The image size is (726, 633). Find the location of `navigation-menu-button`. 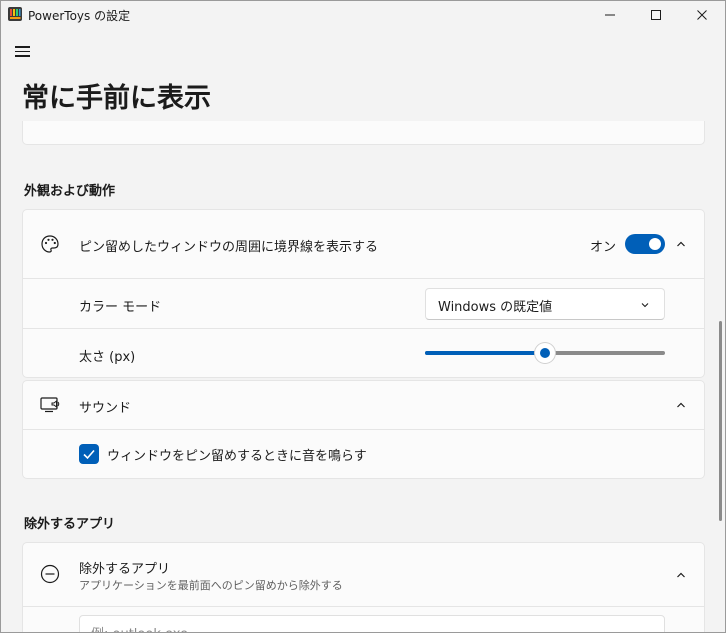

navigation-menu-button is located at coordinates (25, 51).